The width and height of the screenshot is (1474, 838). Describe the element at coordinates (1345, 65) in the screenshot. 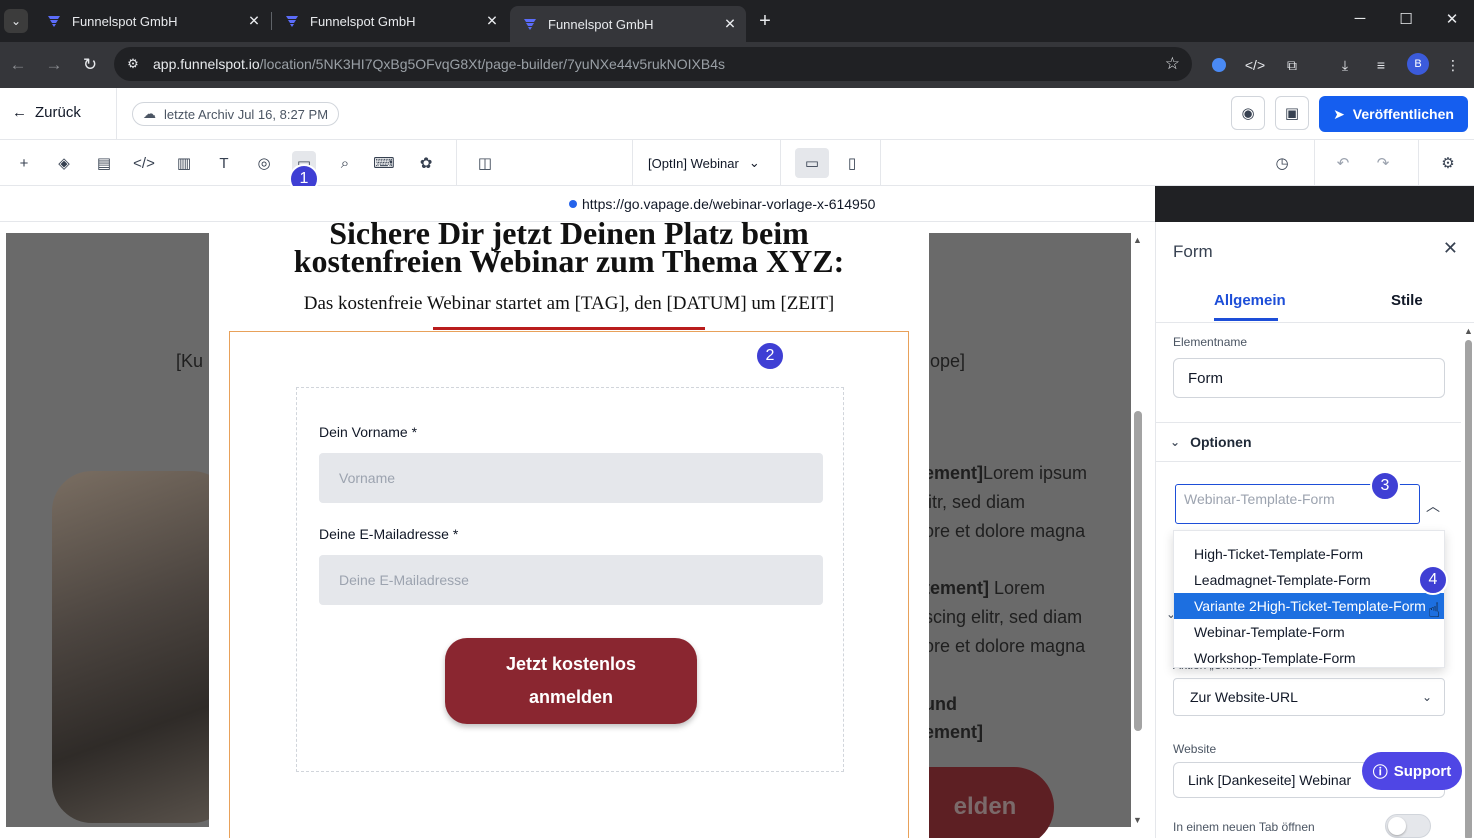

I see `download-icon: ⤓` at that location.